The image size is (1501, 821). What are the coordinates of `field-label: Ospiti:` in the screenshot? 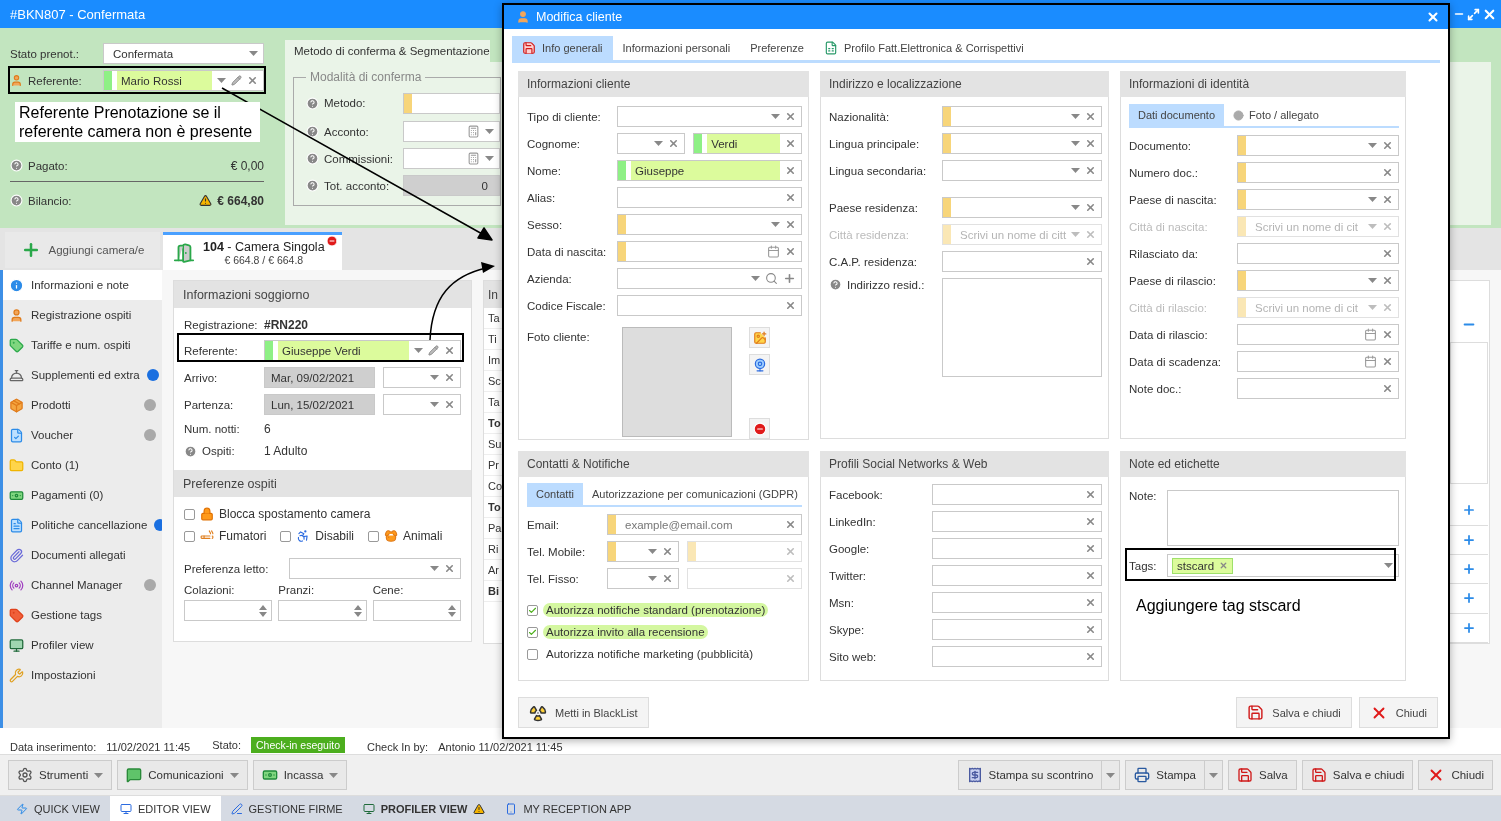 It's located at (218, 451).